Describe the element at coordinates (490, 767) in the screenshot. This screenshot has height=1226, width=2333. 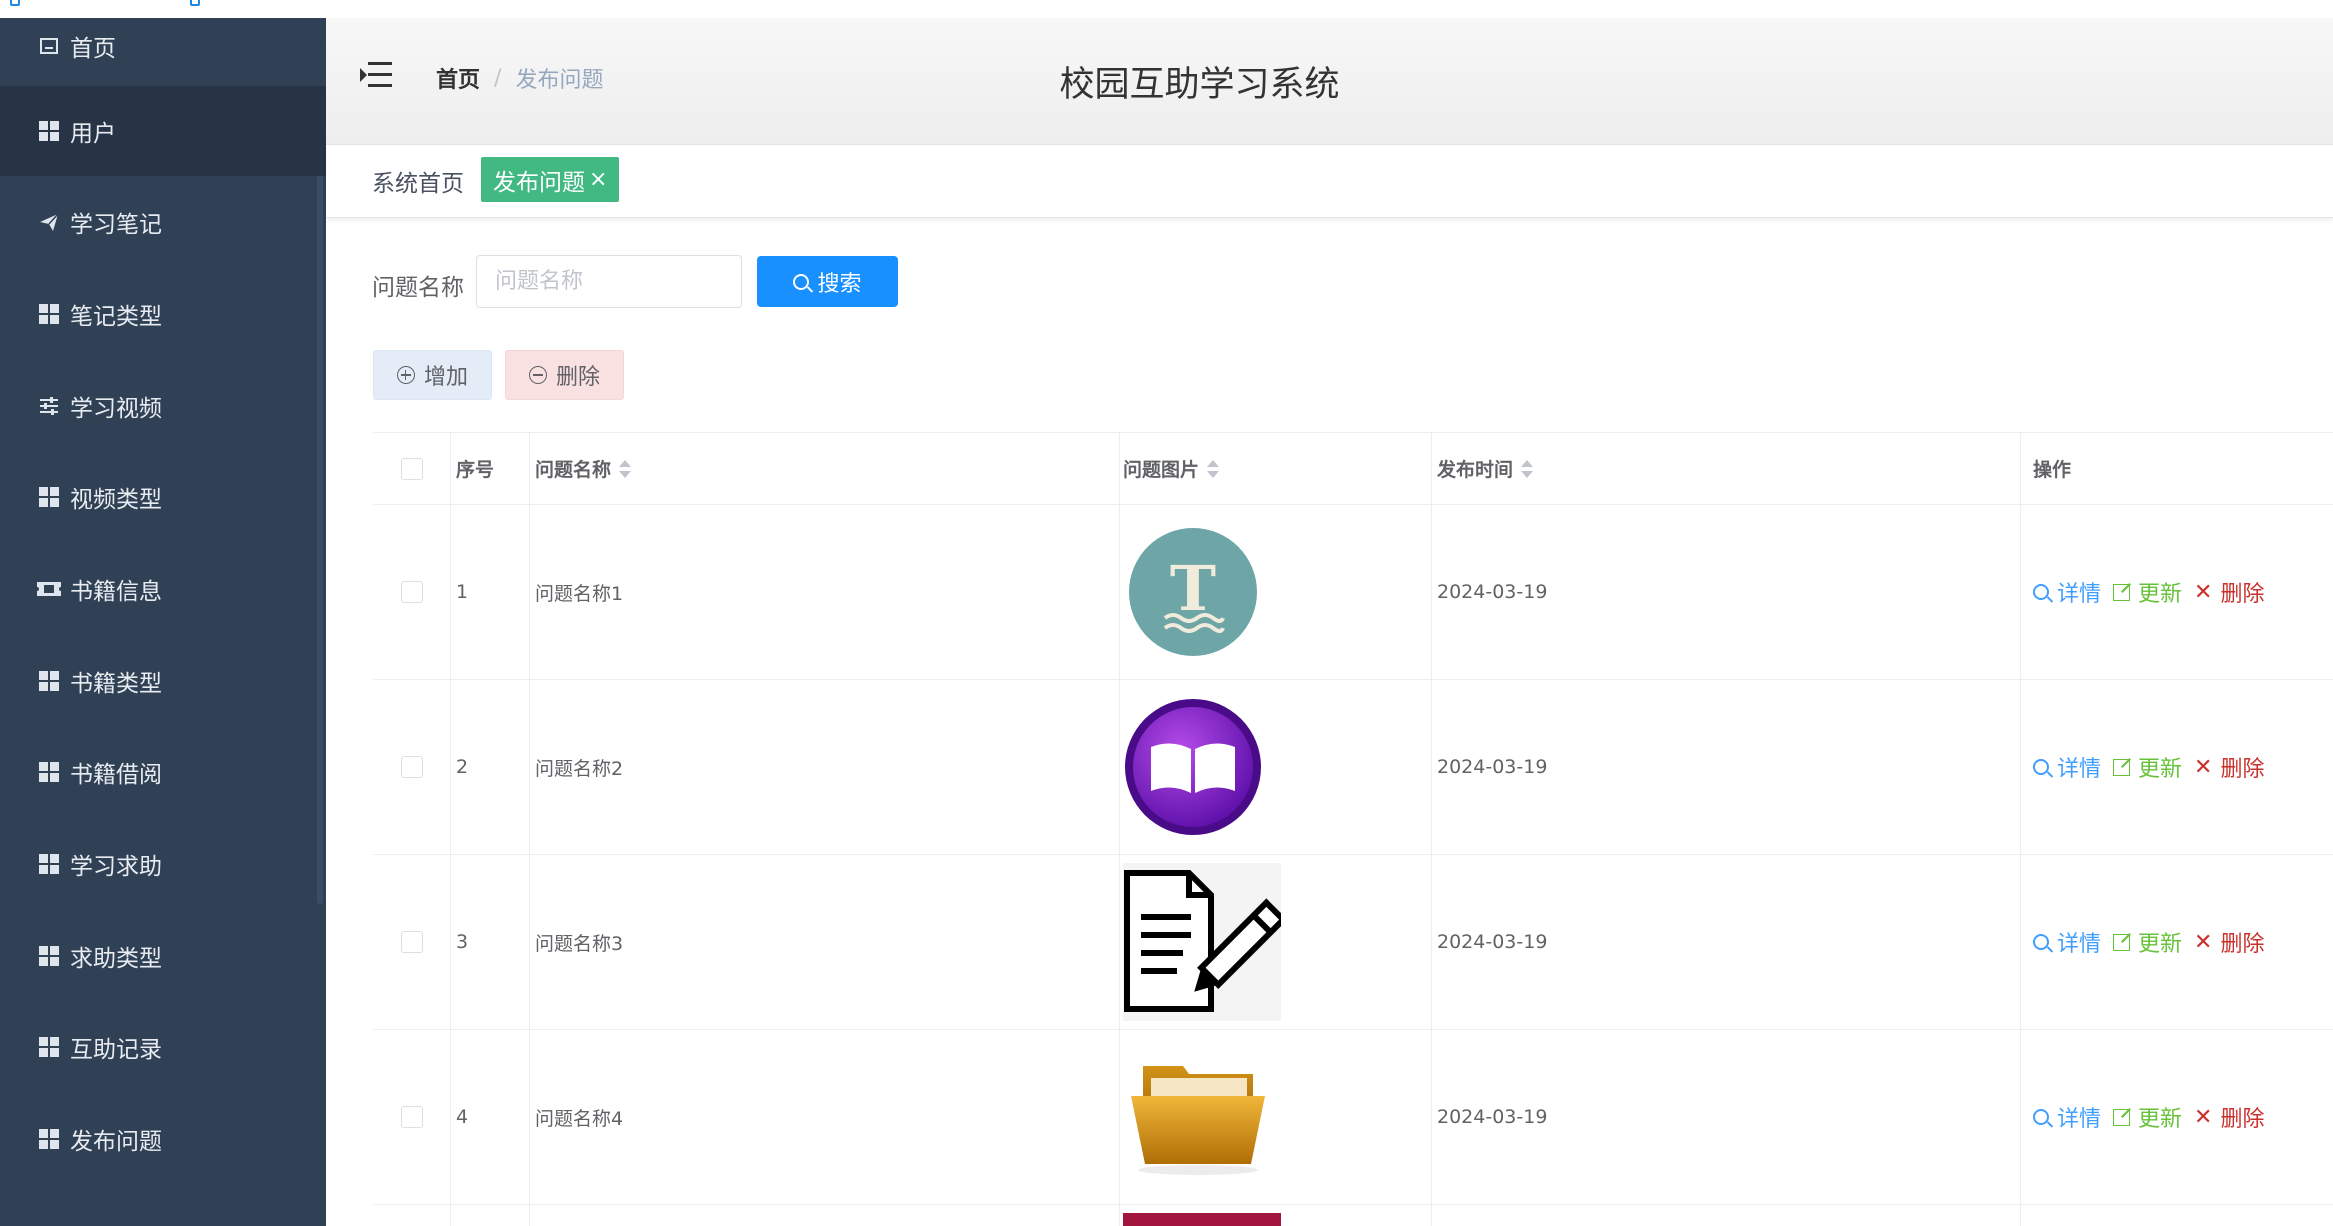
I see `row-index: 2` at that location.